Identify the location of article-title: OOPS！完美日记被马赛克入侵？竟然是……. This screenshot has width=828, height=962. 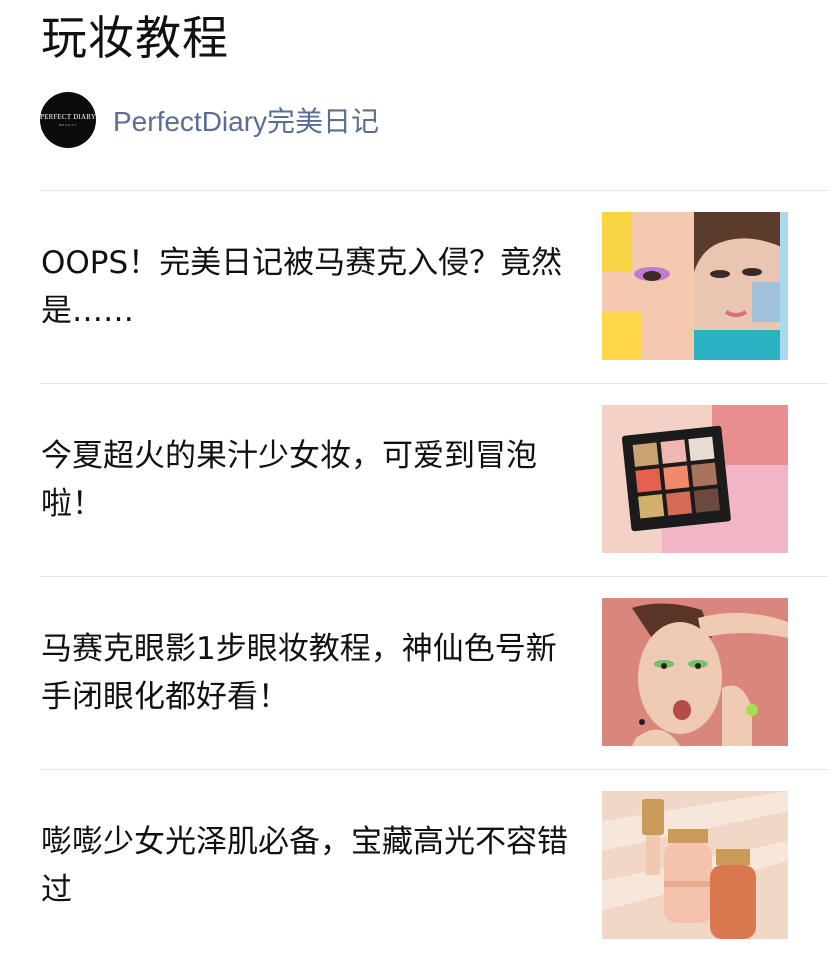
(306, 287).